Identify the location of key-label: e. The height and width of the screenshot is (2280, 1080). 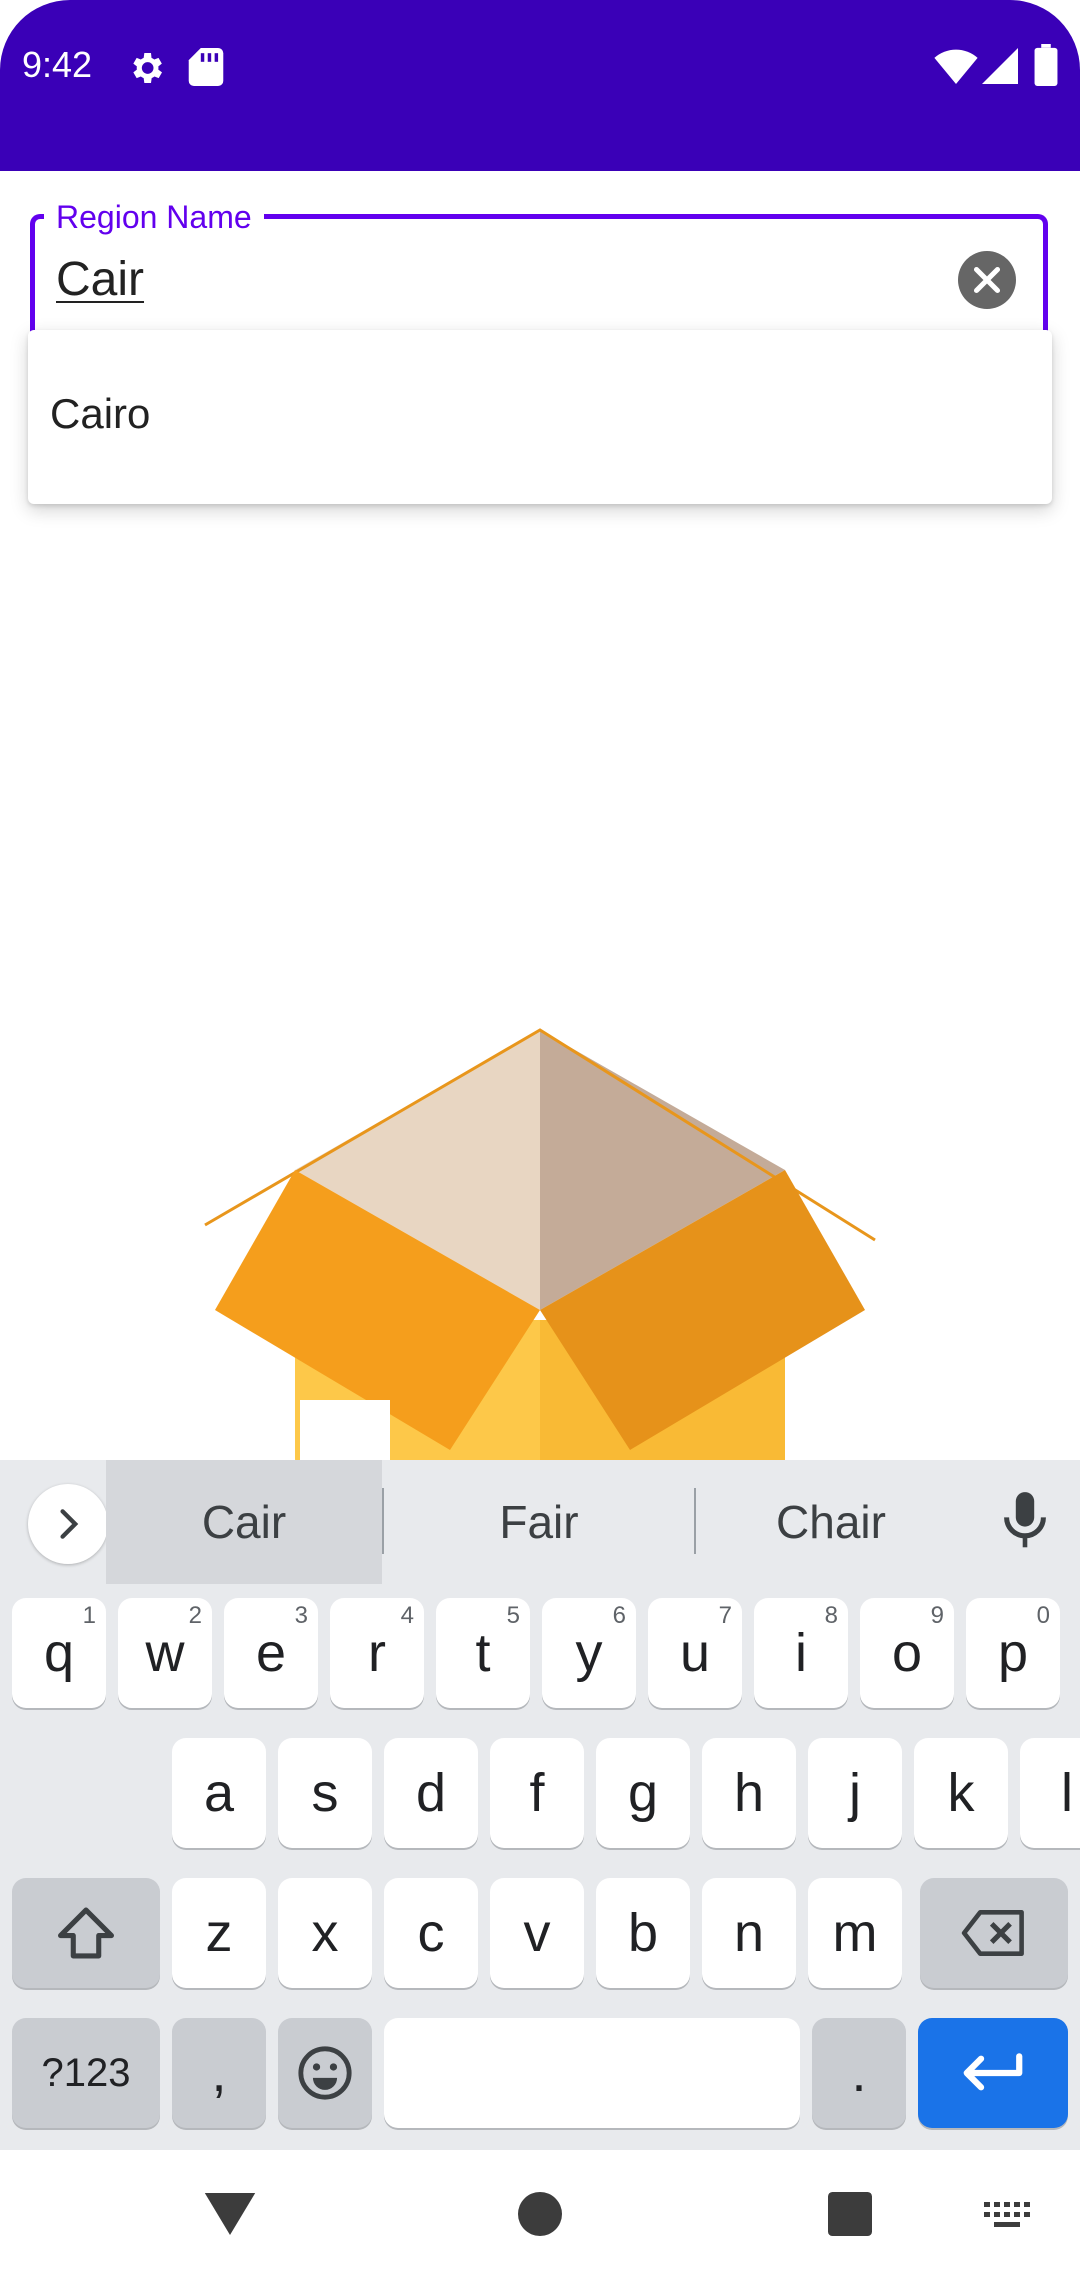
(271, 1653).